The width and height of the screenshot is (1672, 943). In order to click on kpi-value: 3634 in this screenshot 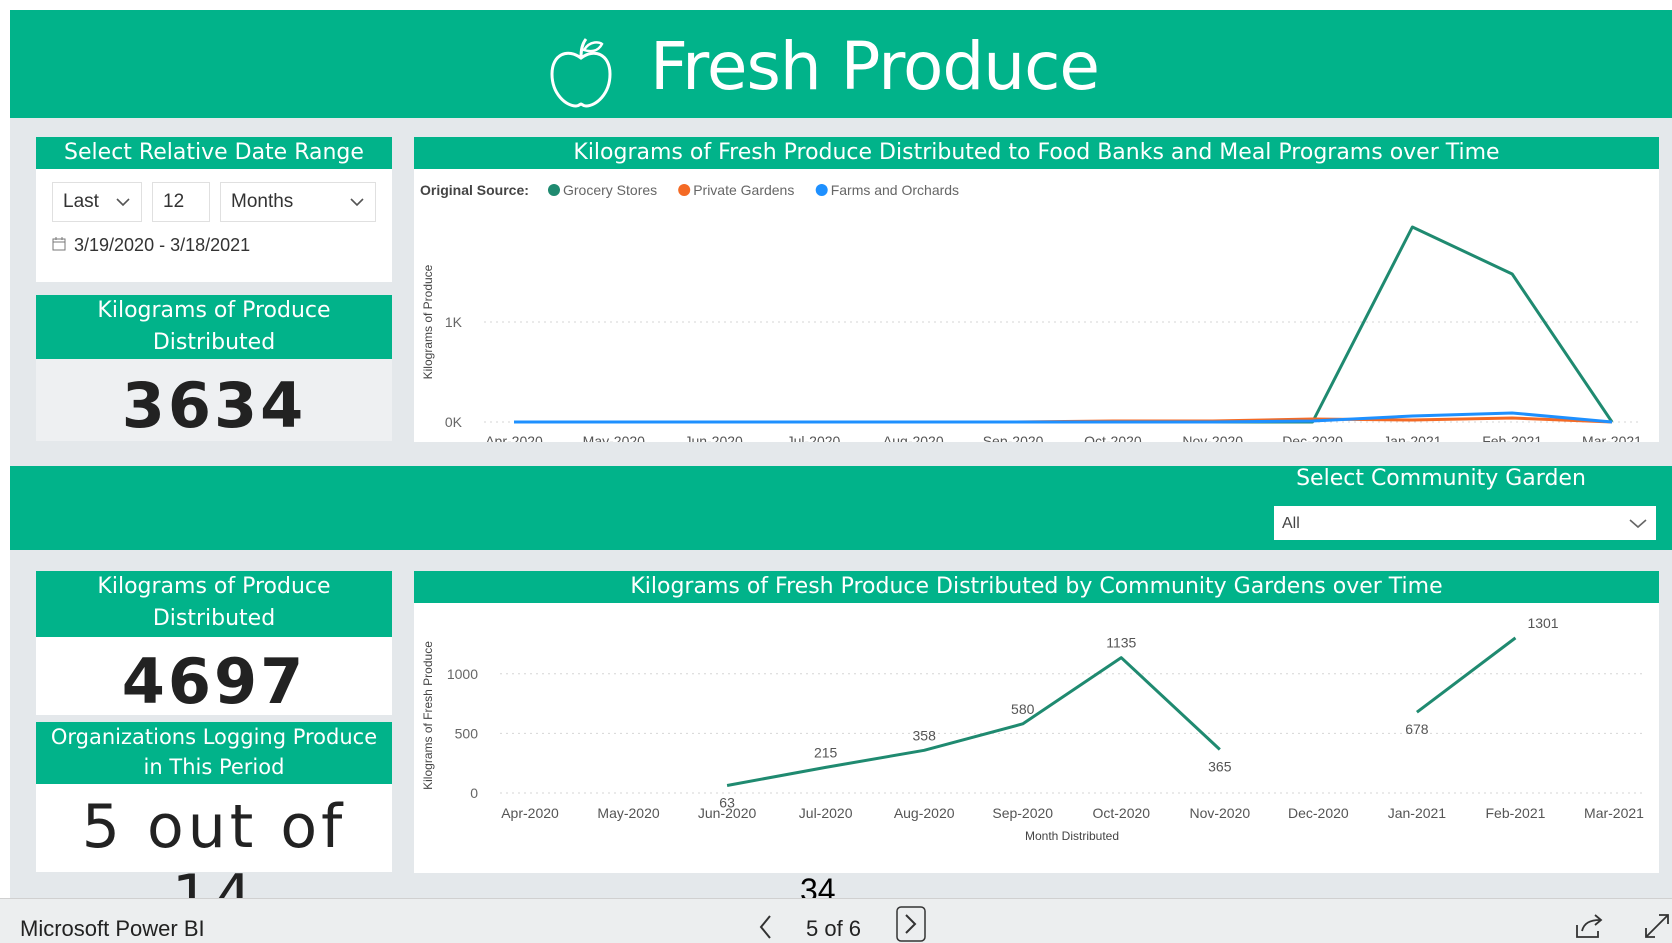, I will do `click(214, 405)`.